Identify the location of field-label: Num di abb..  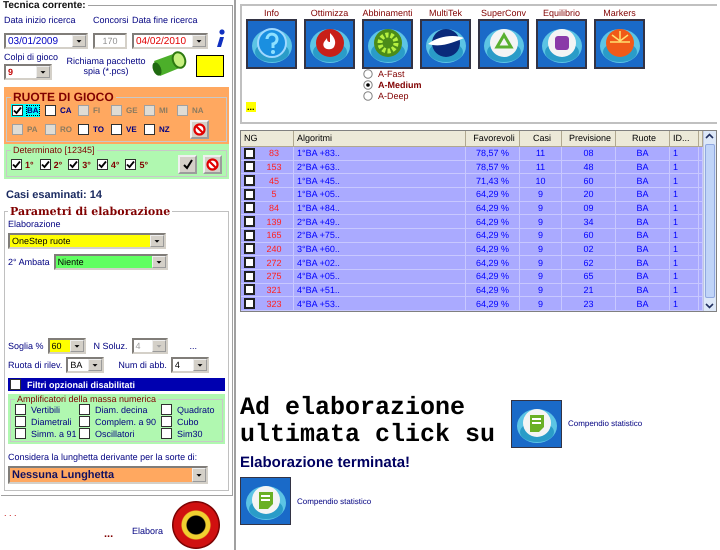
(142, 365).